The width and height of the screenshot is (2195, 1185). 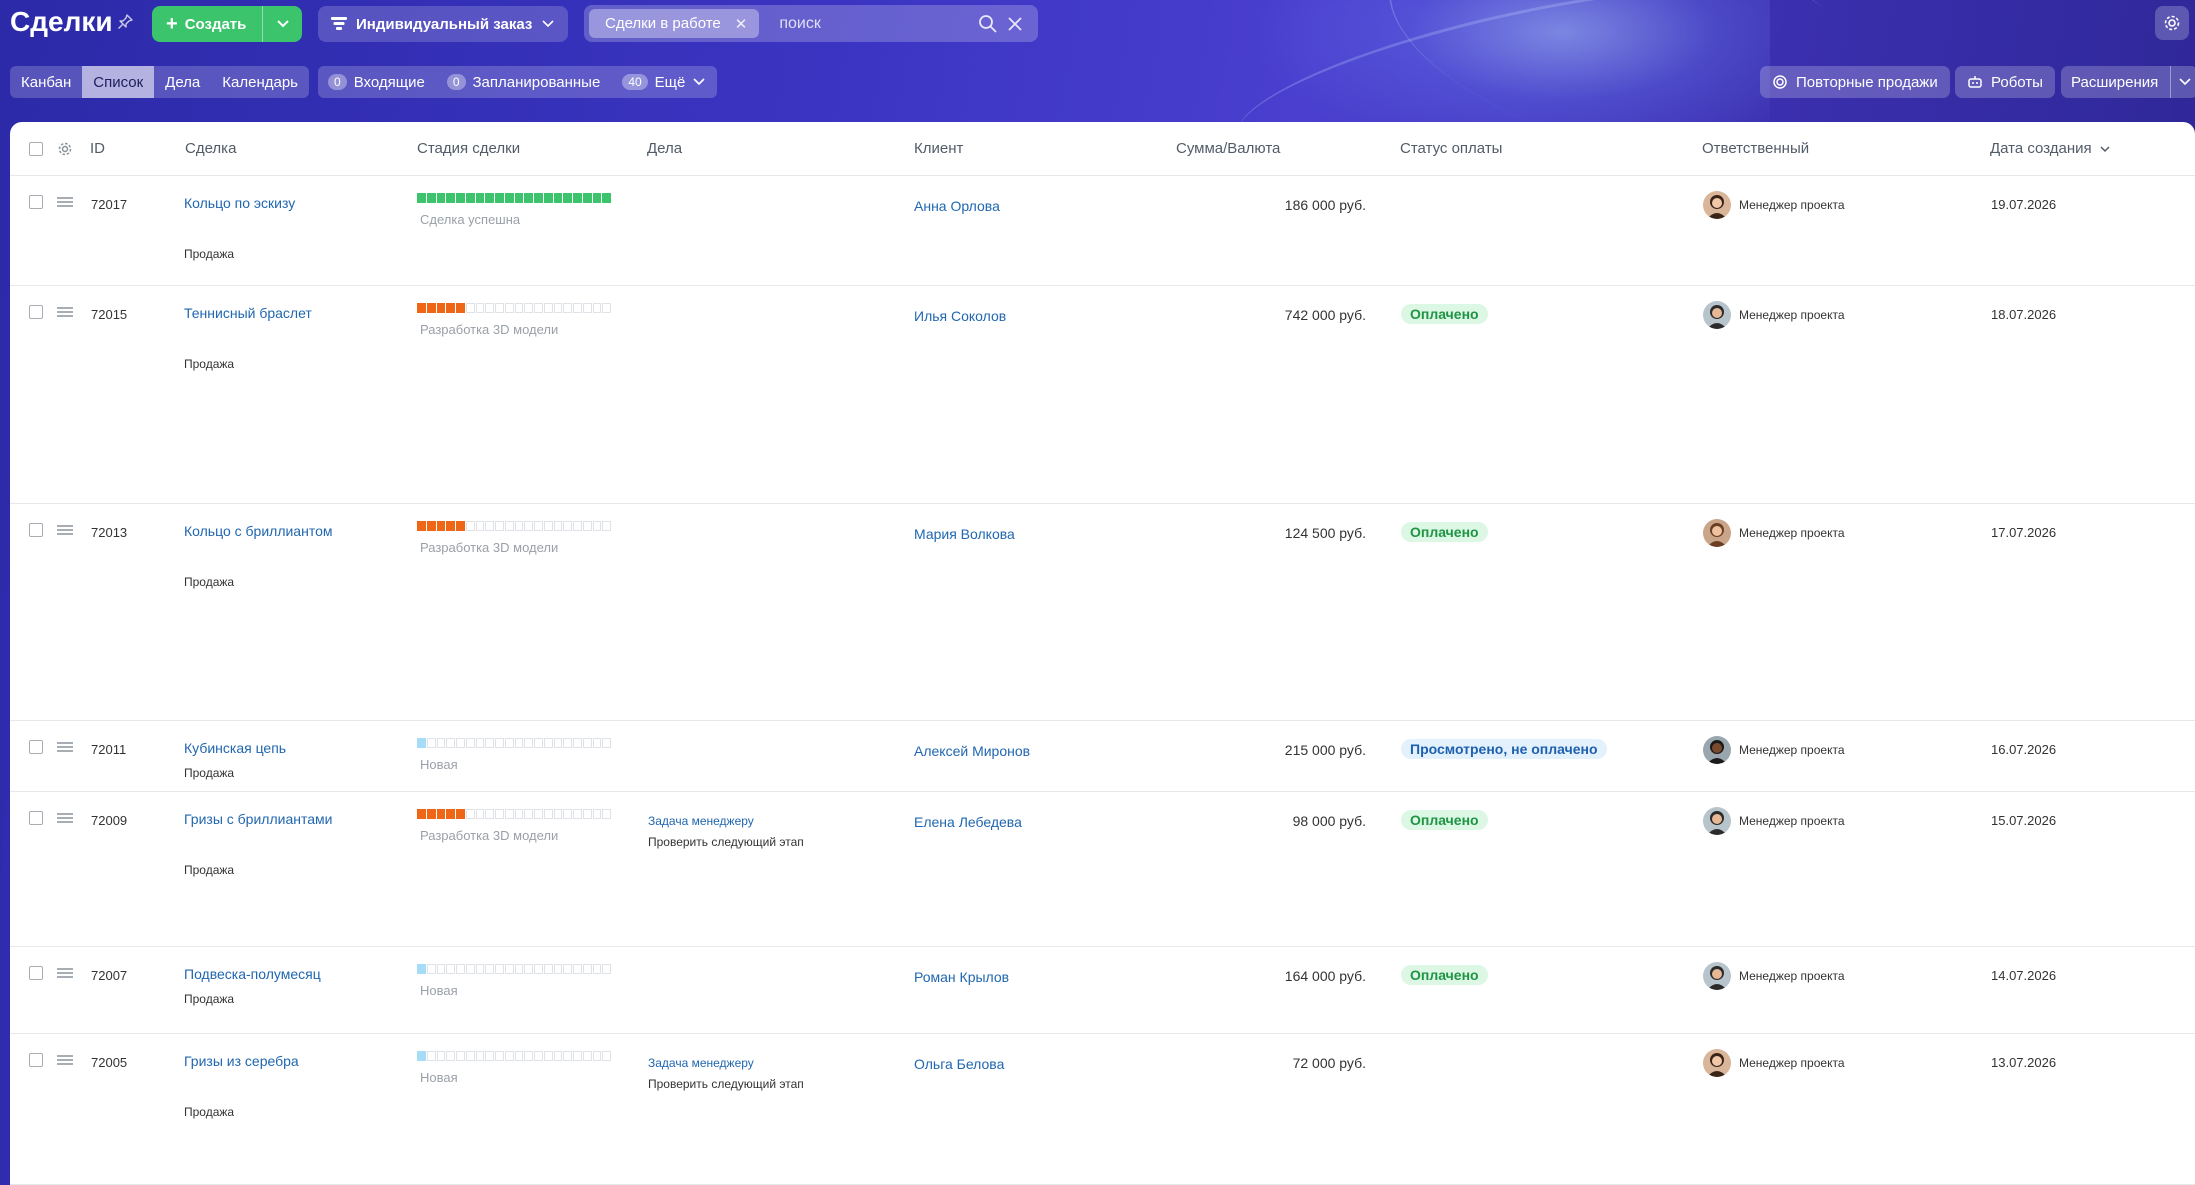 I want to click on create-button: + Создать, so click(x=227, y=24).